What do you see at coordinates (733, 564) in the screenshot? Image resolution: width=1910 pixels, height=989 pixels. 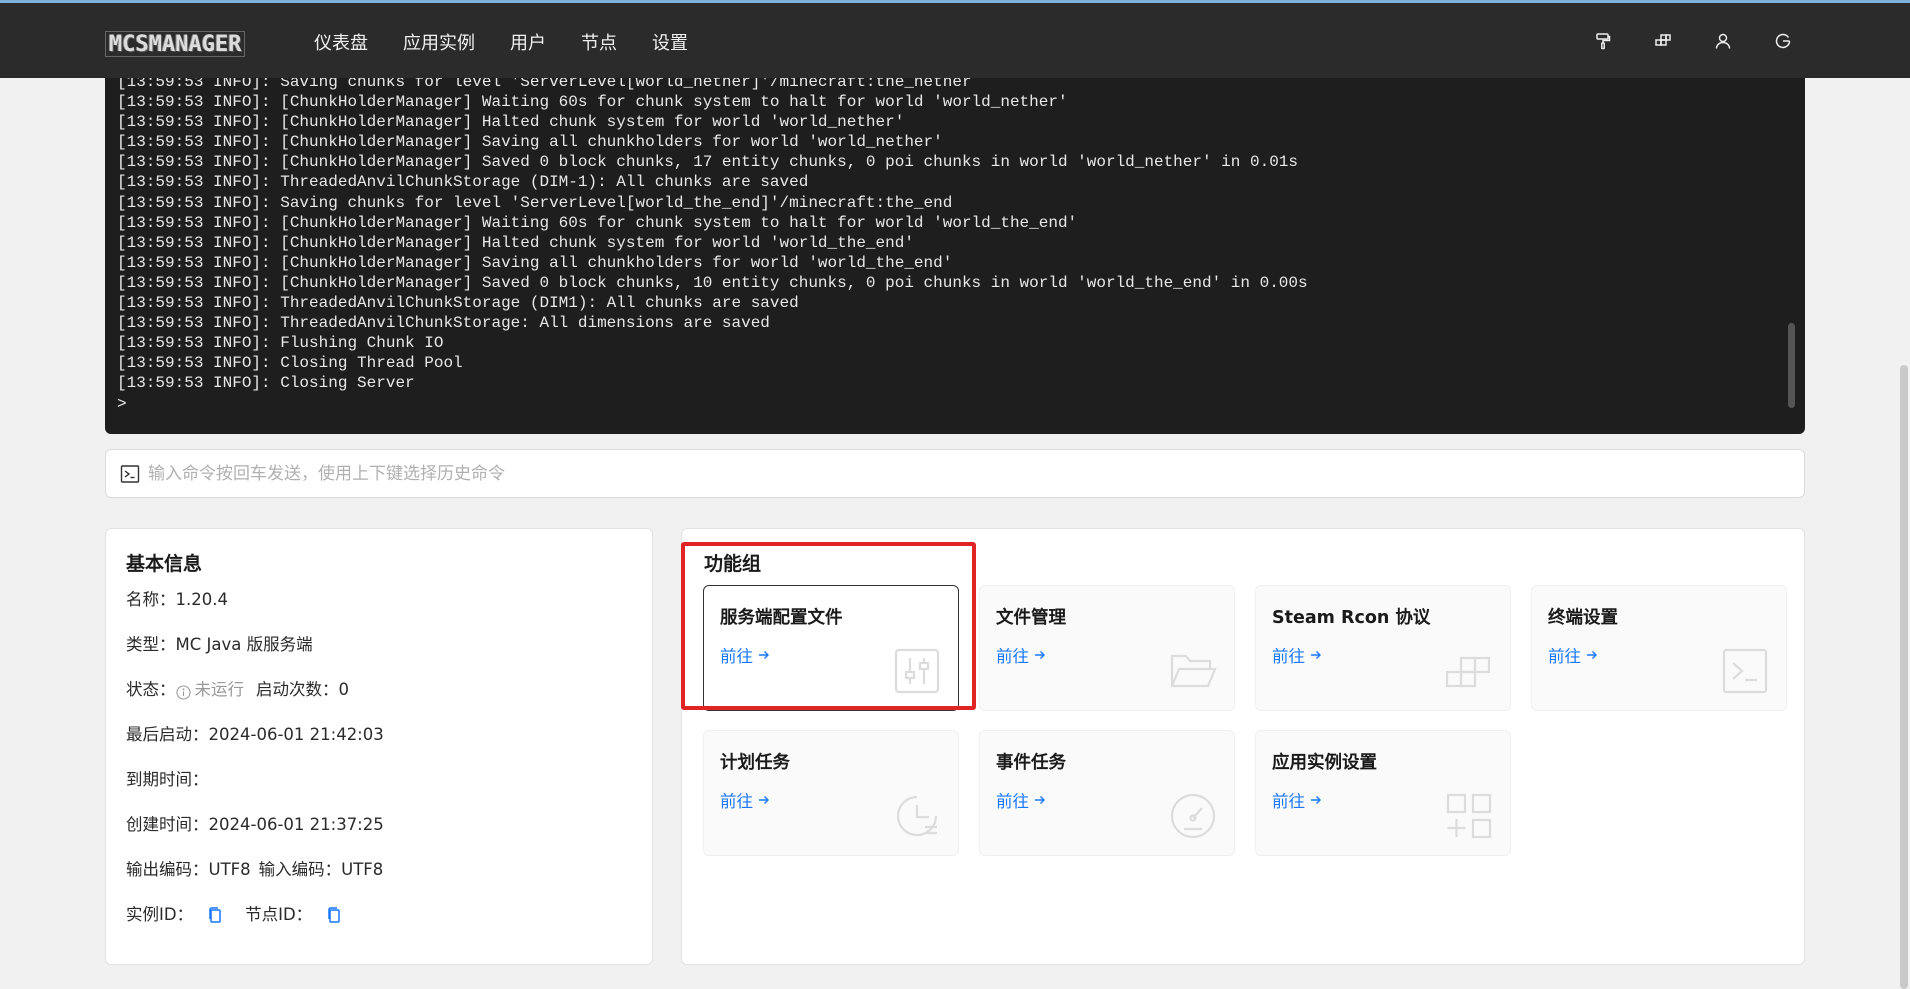 I see `feature-group-title: 功能组` at bounding box center [733, 564].